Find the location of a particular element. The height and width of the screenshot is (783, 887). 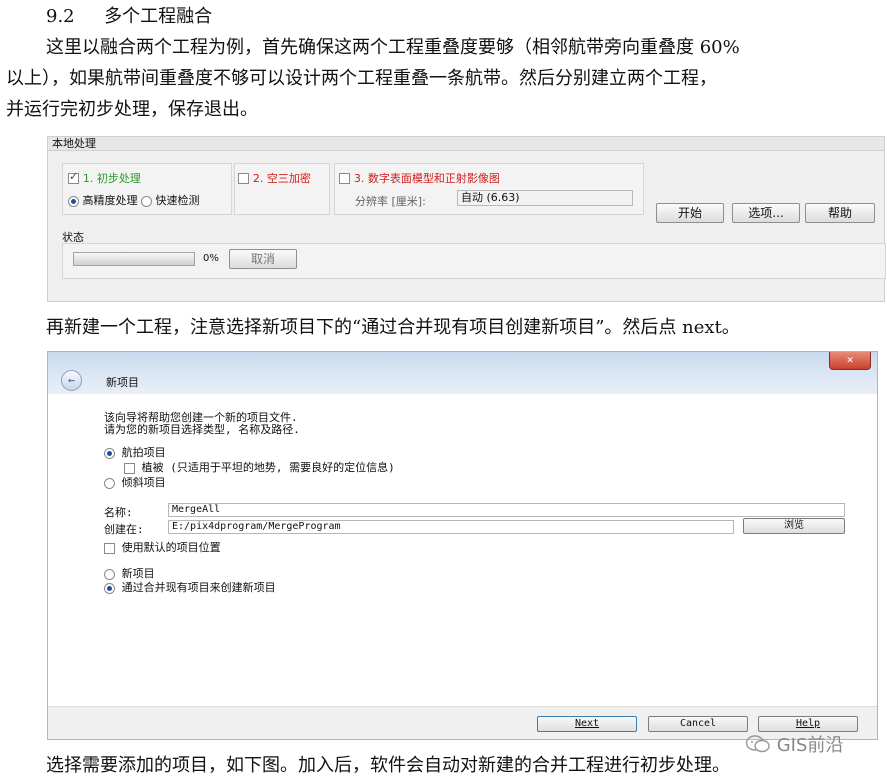

cancel-button: 取消 is located at coordinates (263, 259).